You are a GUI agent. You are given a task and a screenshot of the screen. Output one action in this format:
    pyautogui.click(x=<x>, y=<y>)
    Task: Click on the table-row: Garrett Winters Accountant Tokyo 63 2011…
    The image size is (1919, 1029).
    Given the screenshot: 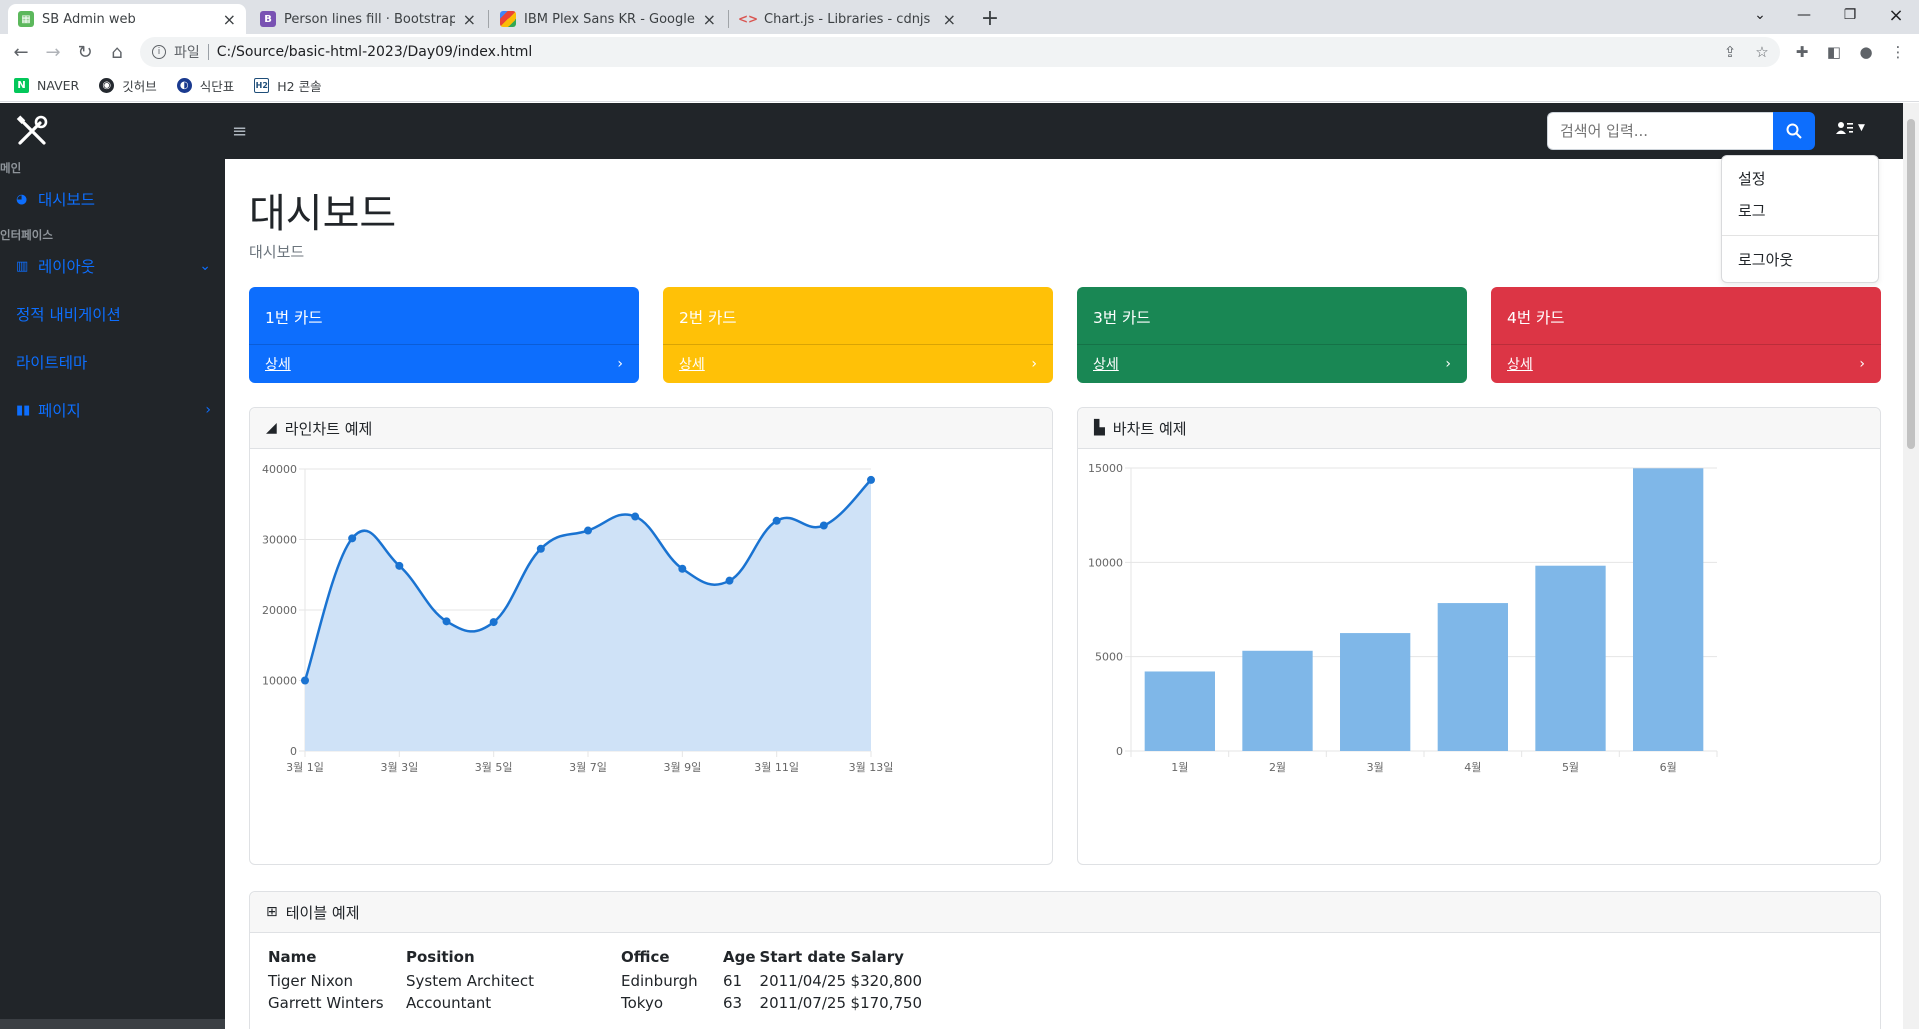 What is the action you would take?
    pyautogui.click(x=597, y=1003)
    